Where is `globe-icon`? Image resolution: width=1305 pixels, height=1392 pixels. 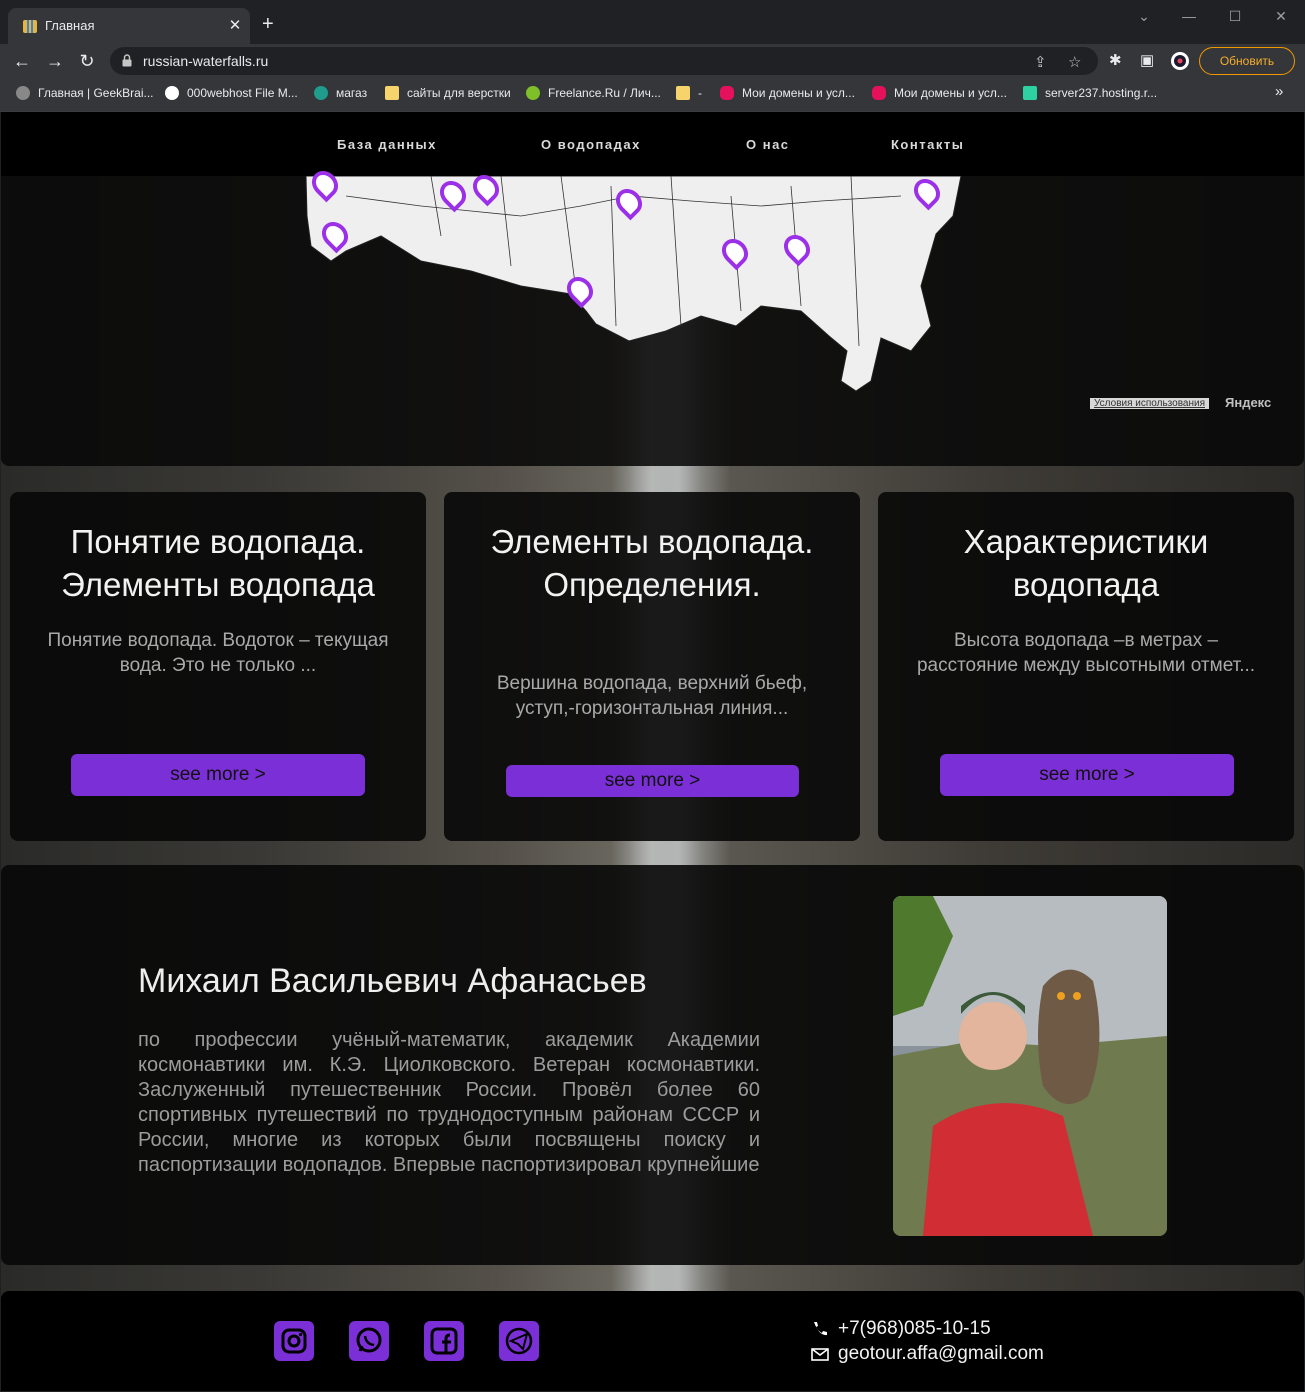
globe-icon is located at coordinates (172, 93).